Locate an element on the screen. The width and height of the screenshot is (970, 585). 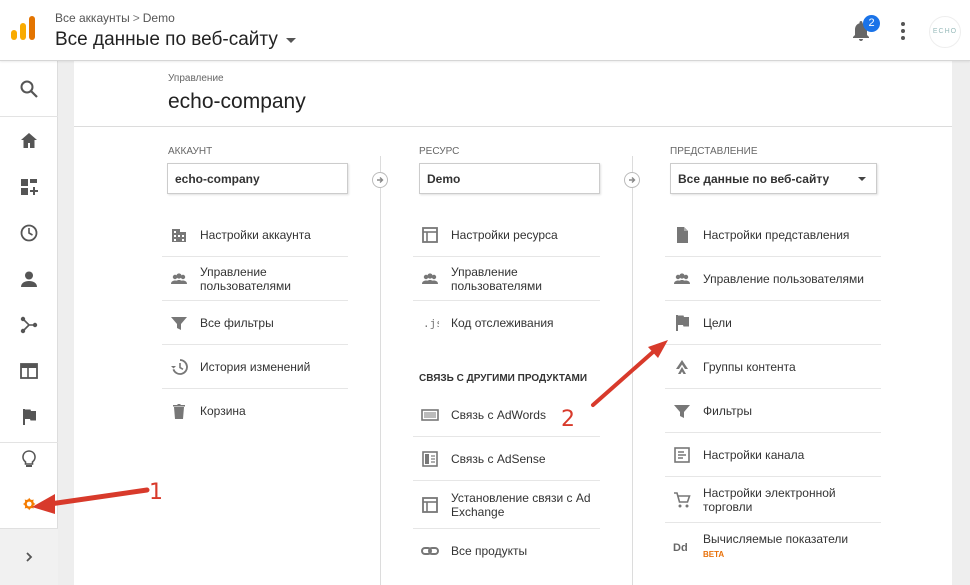
calculated-metrics-item: Dd Вычисляемые показатели BETA is located at coordinates (773, 547).